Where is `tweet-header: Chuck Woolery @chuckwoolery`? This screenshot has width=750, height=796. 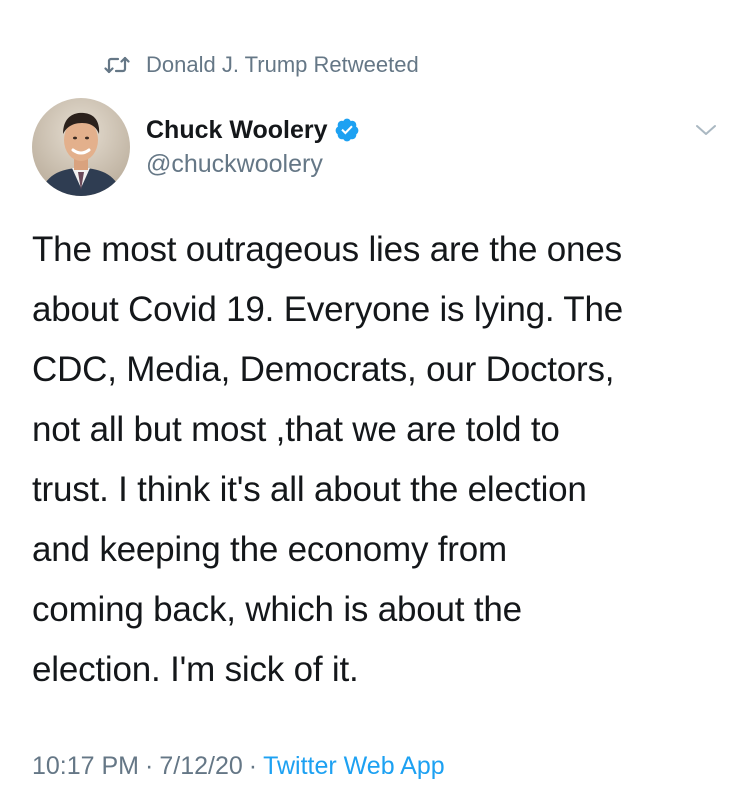 tweet-header: Chuck Woolery @chuckwoolery is located at coordinates (377, 148).